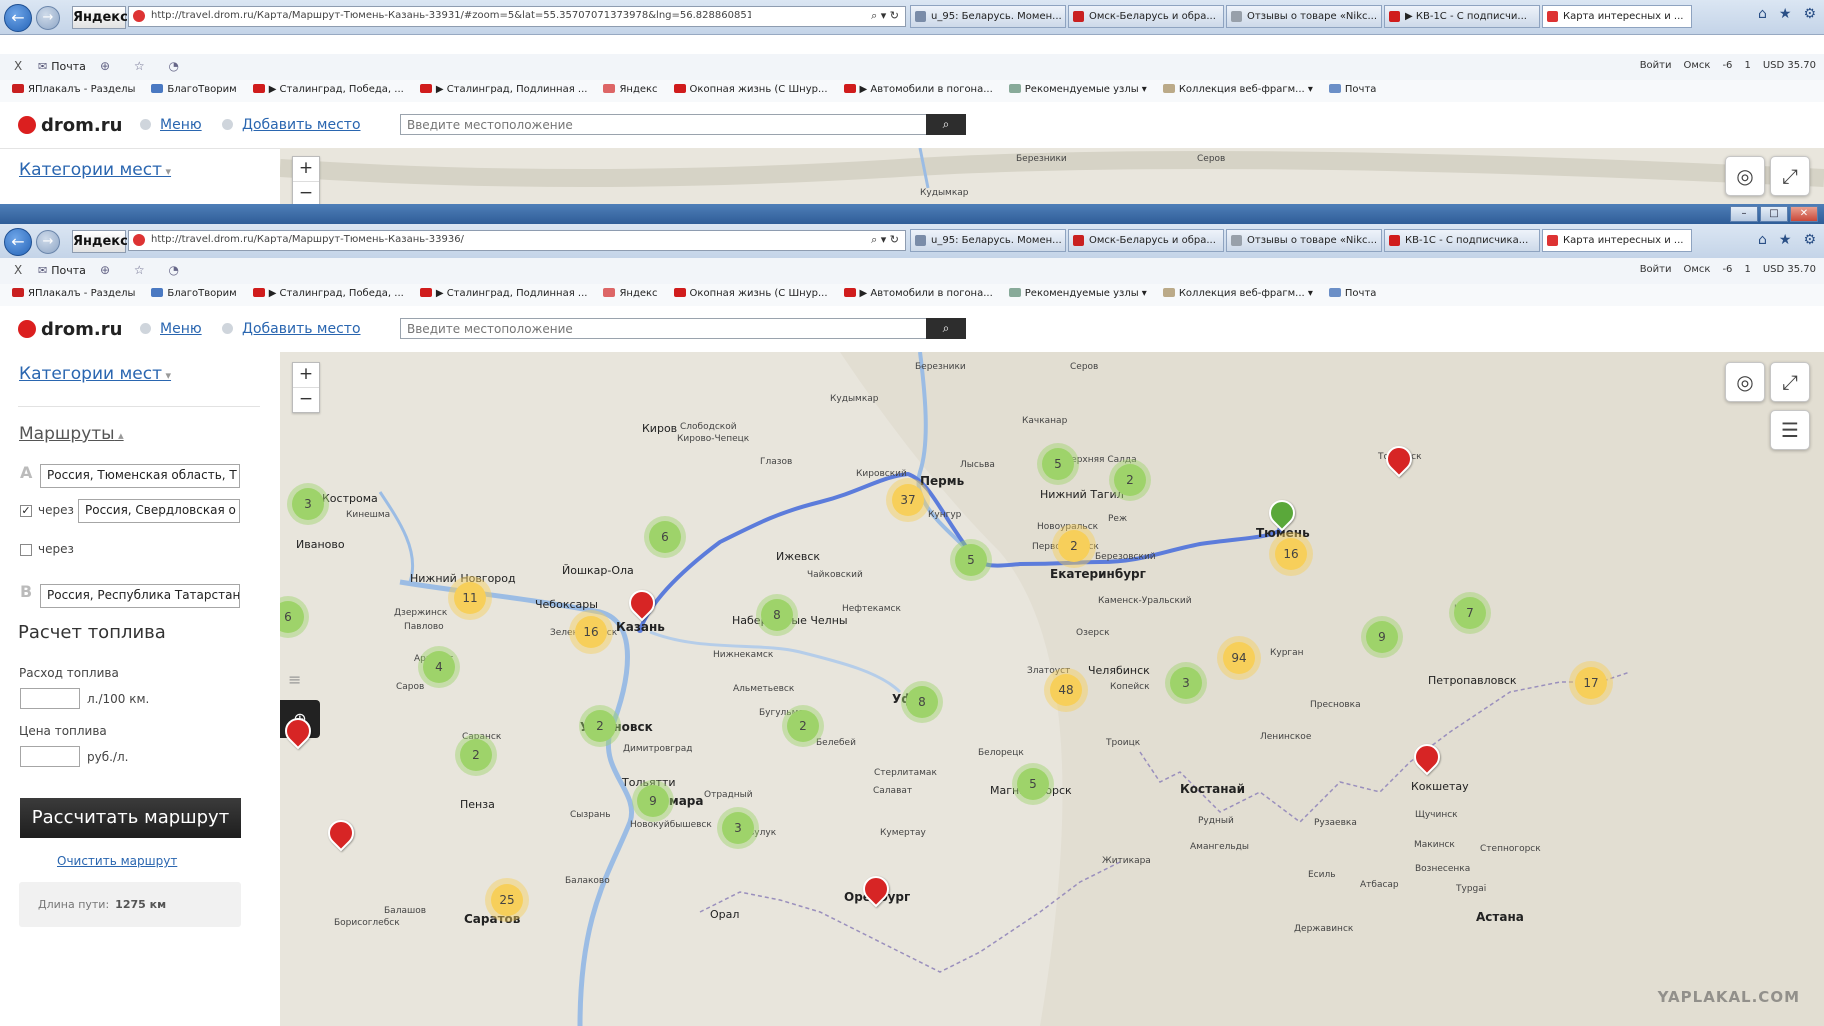 Image resolution: width=1824 pixels, height=1026 pixels. What do you see at coordinates (18, 66) in the screenshot?
I see `close-toolbar-icon: X` at bounding box center [18, 66].